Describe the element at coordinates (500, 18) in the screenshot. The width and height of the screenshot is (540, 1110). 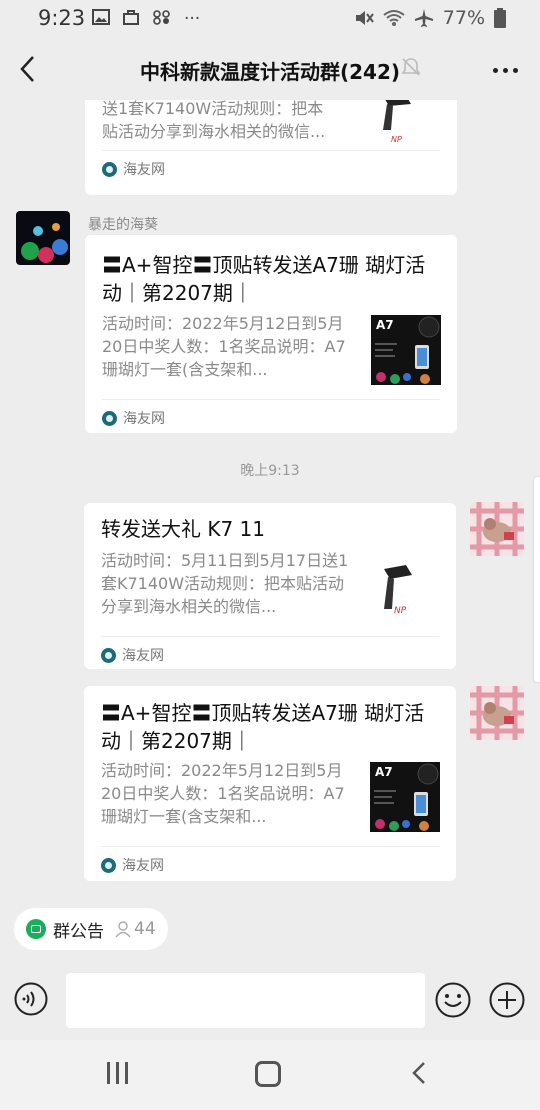
I see `battery-icon` at that location.